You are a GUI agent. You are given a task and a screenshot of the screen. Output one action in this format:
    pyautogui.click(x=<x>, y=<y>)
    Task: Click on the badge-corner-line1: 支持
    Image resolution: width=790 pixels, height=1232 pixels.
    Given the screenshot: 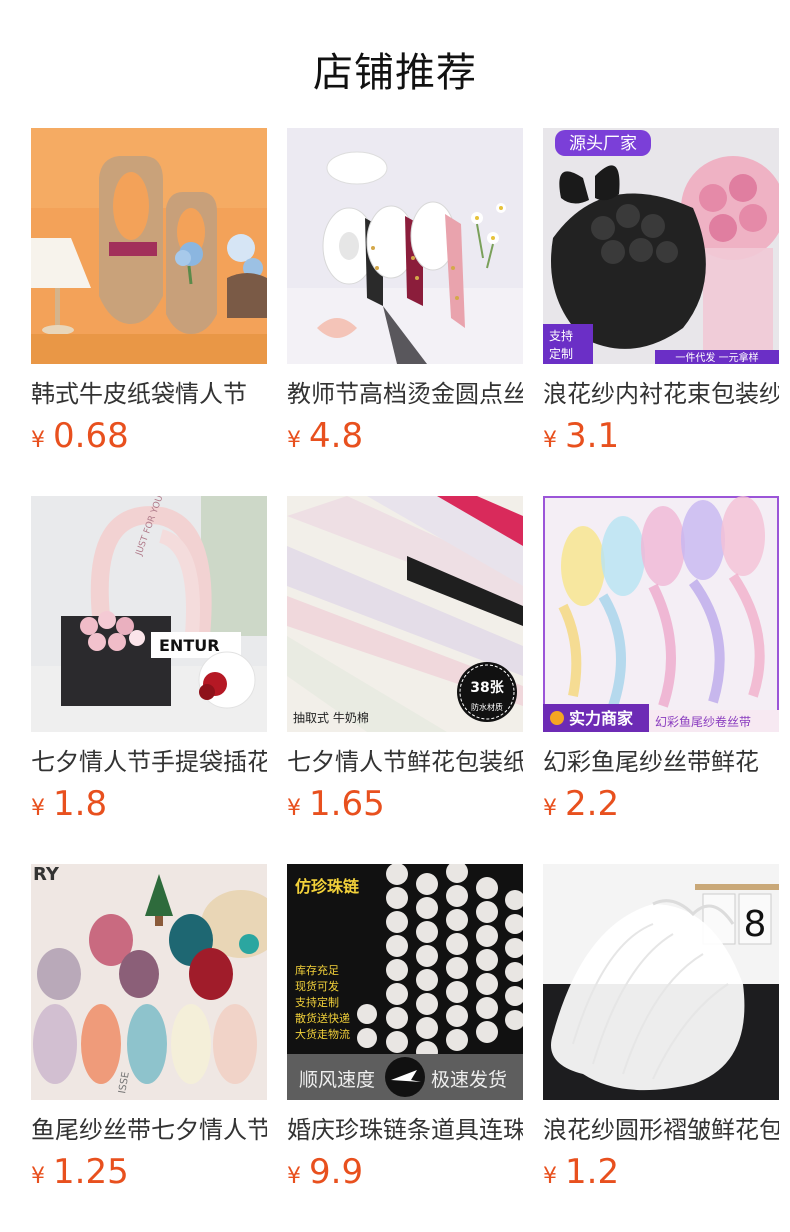 What is the action you would take?
    pyautogui.click(x=561, y=335)
    